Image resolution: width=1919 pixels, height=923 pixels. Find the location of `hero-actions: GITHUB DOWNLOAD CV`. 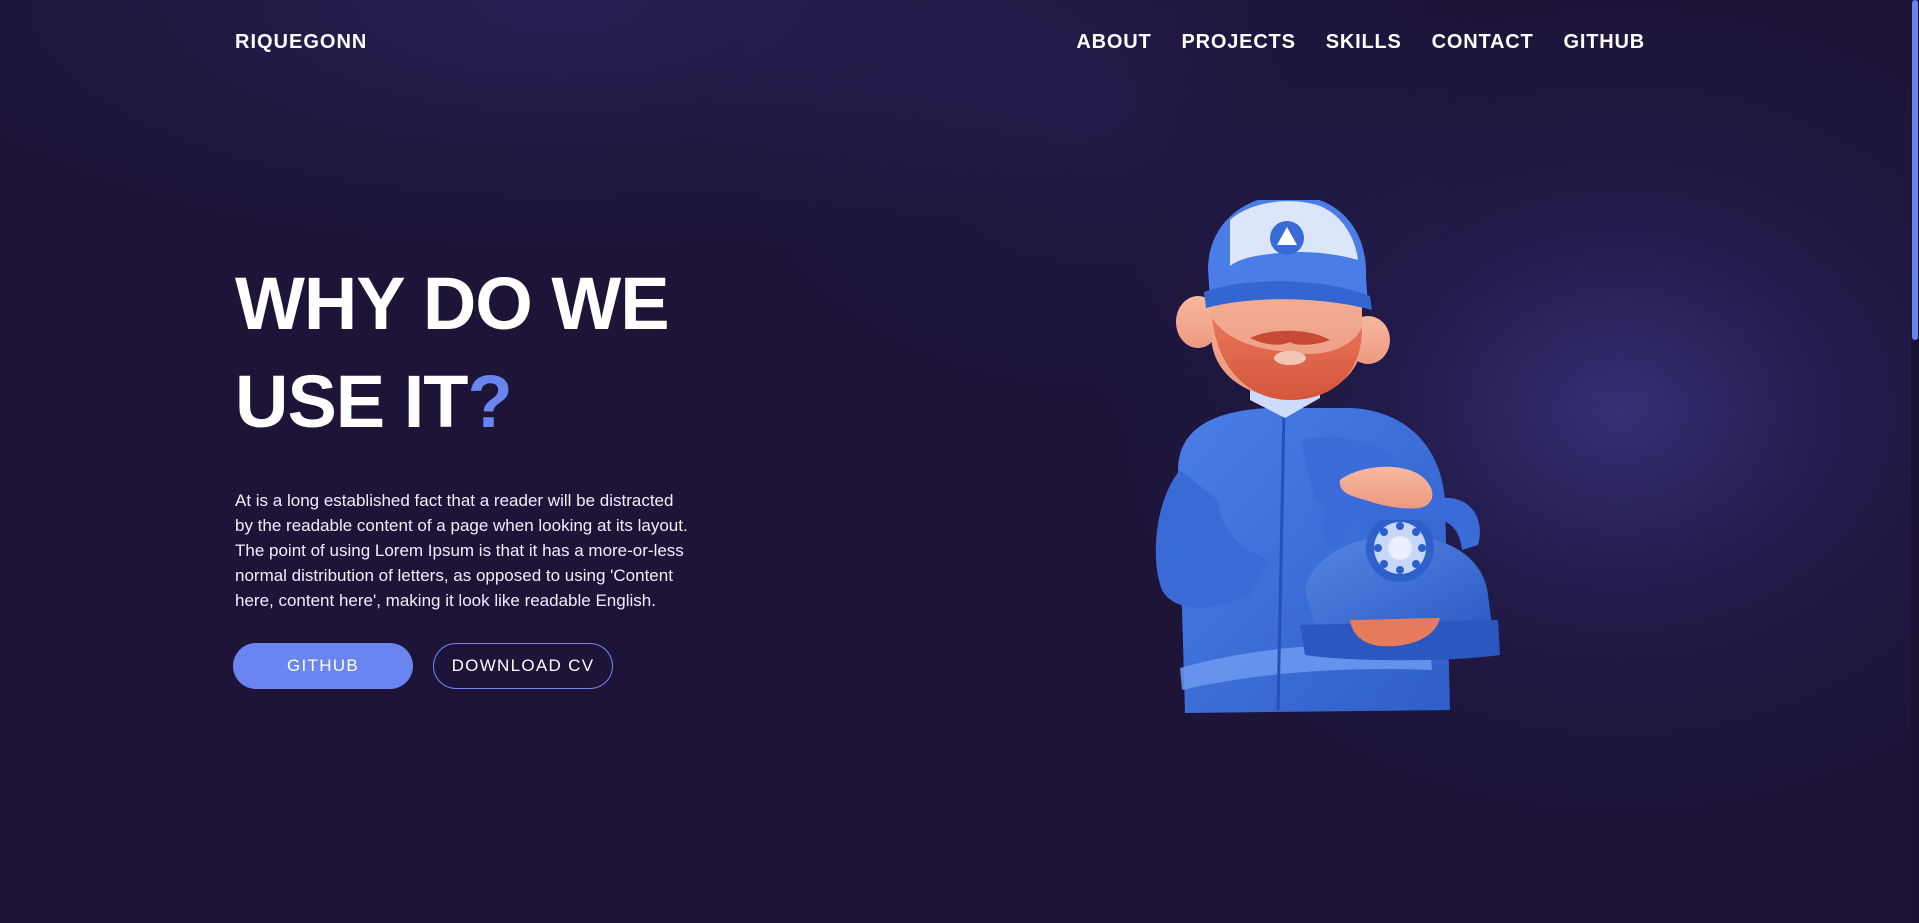

hero-actions: GITHUB DOWNLOAD CV is located at coordinates (494, 666).